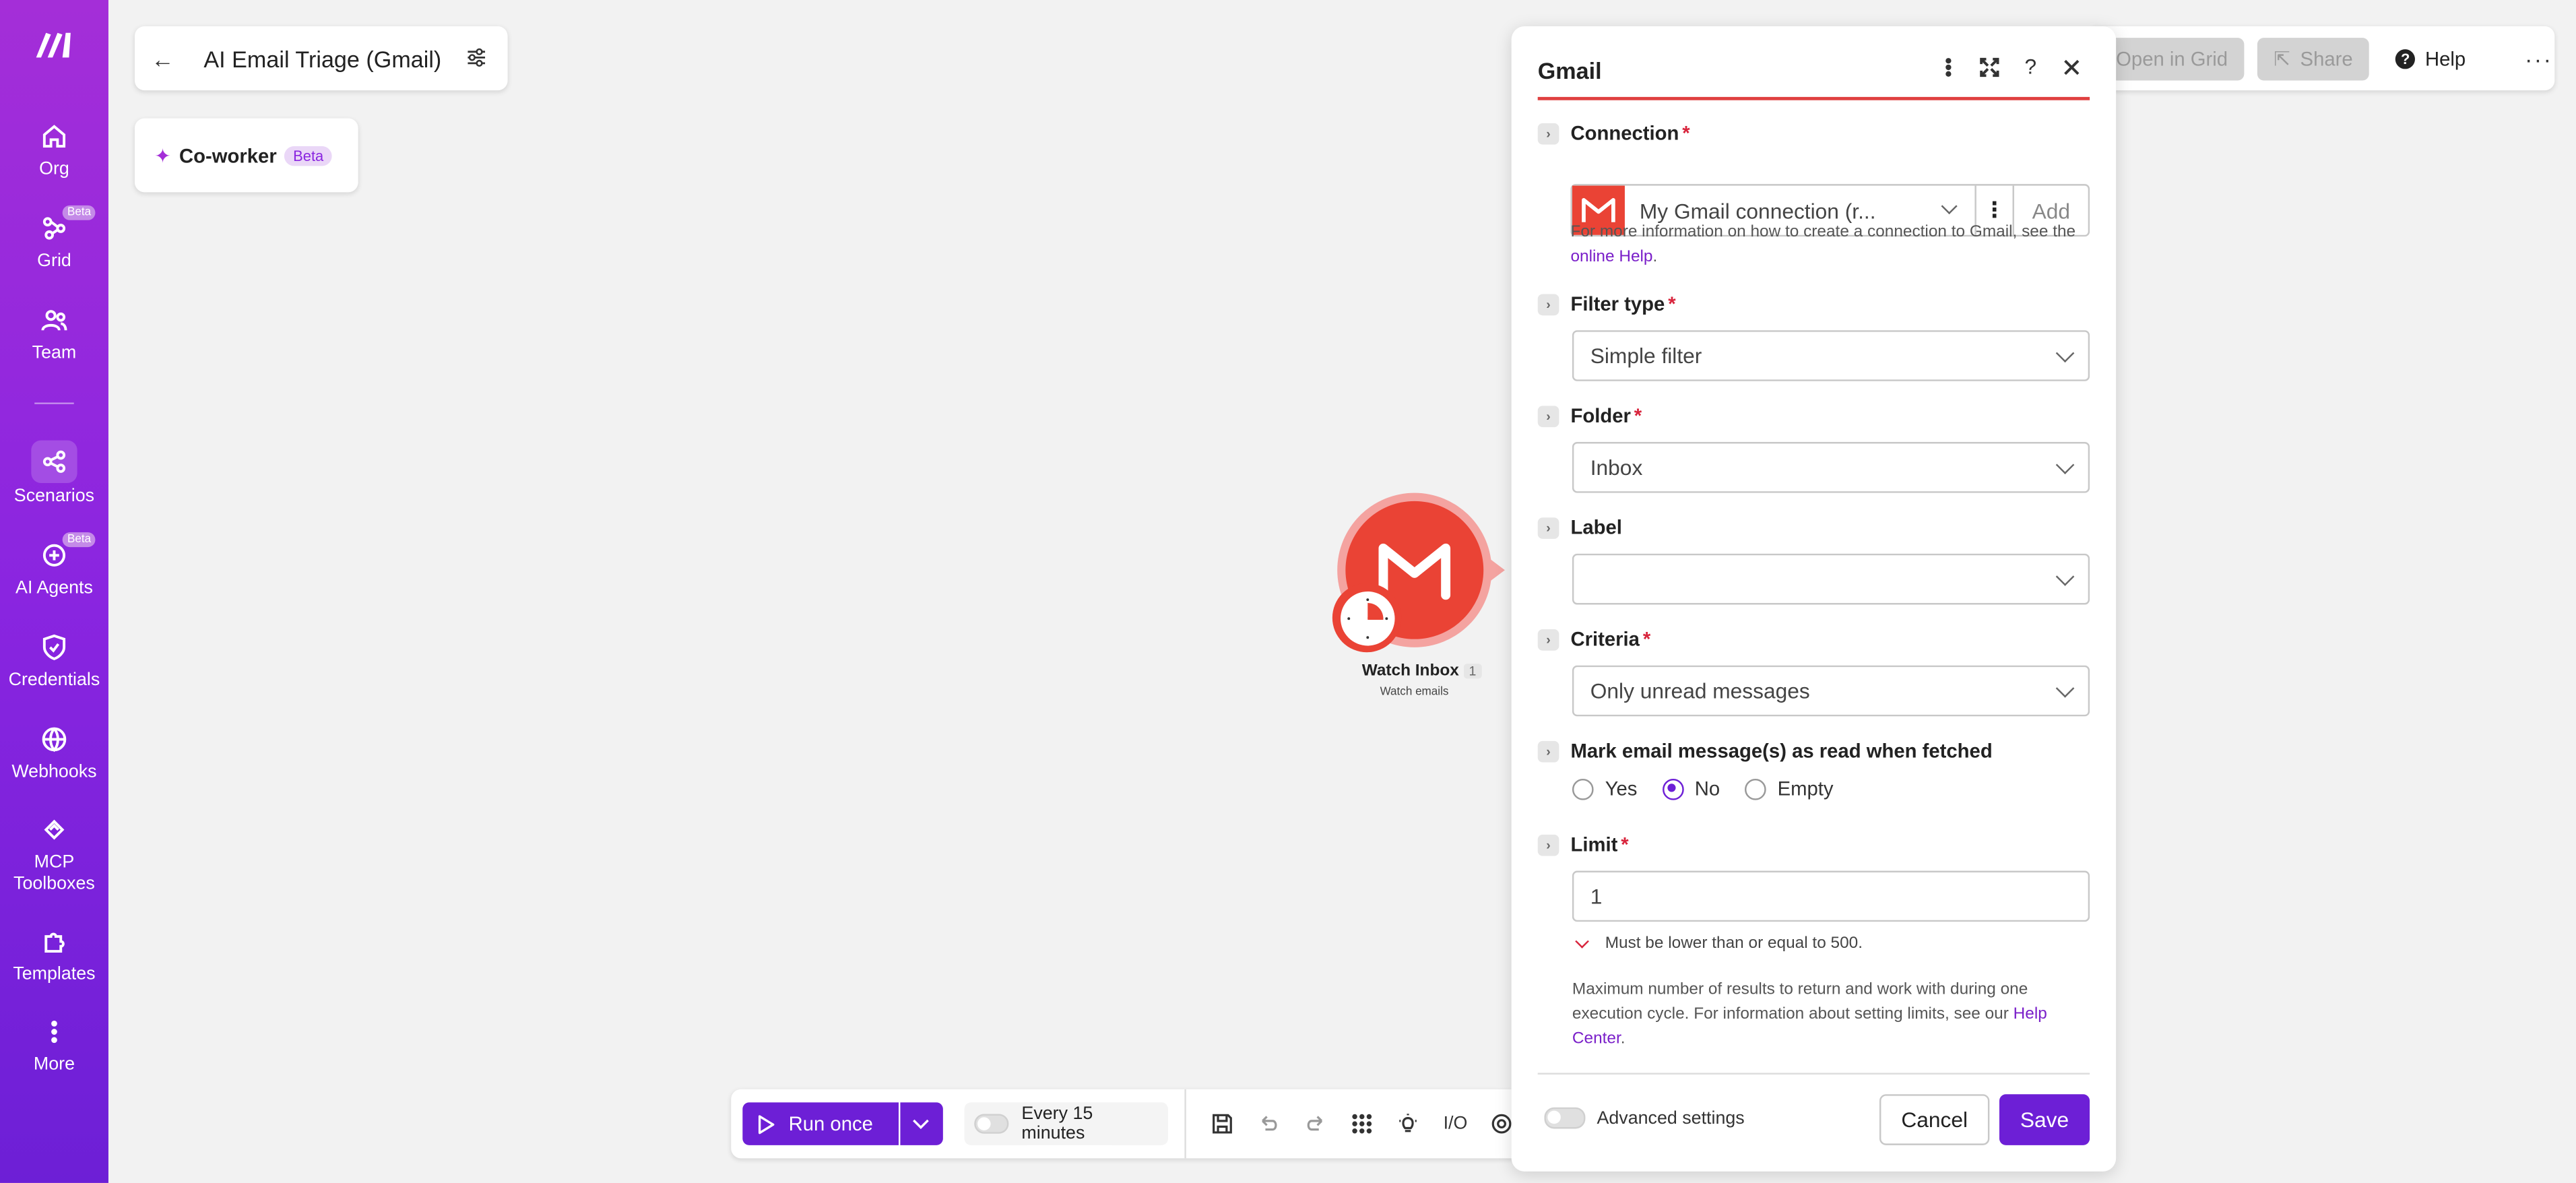 The height and width of the screenshot is (1183, 2576). I want to click on clock-icon, so click(1367, 618).